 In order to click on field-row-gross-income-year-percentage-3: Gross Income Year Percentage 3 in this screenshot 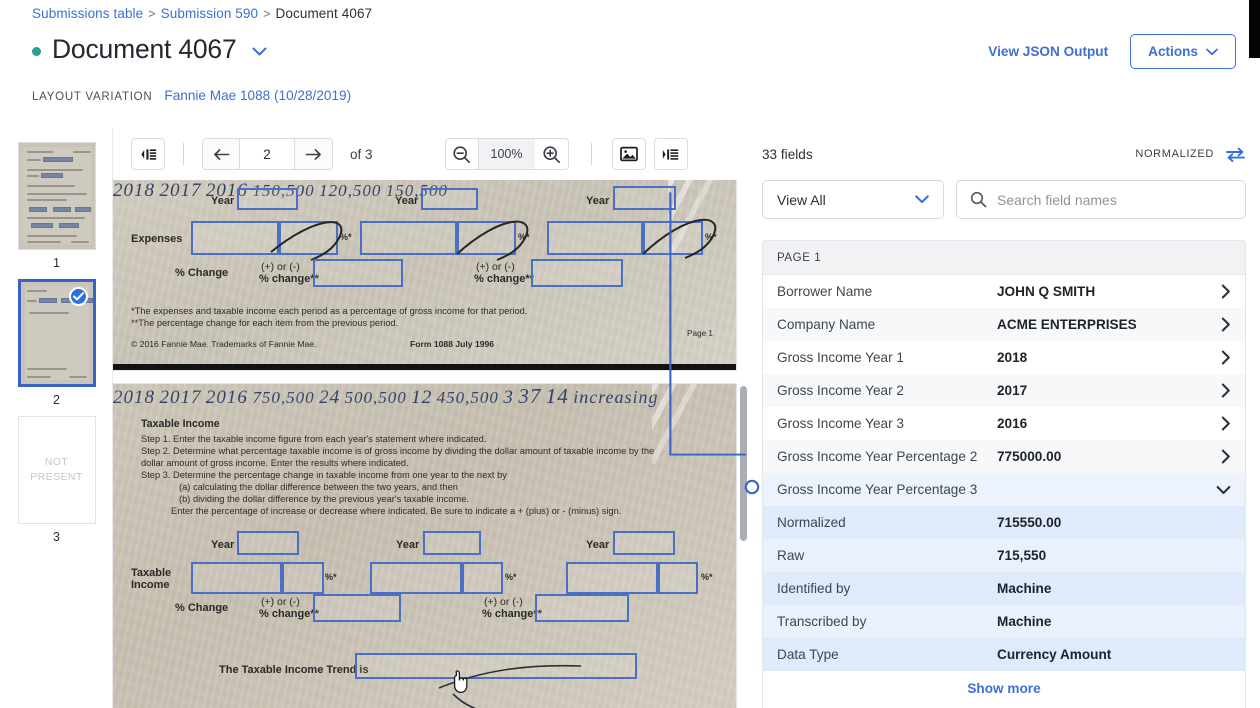, I will do `click(1004, 489)`.